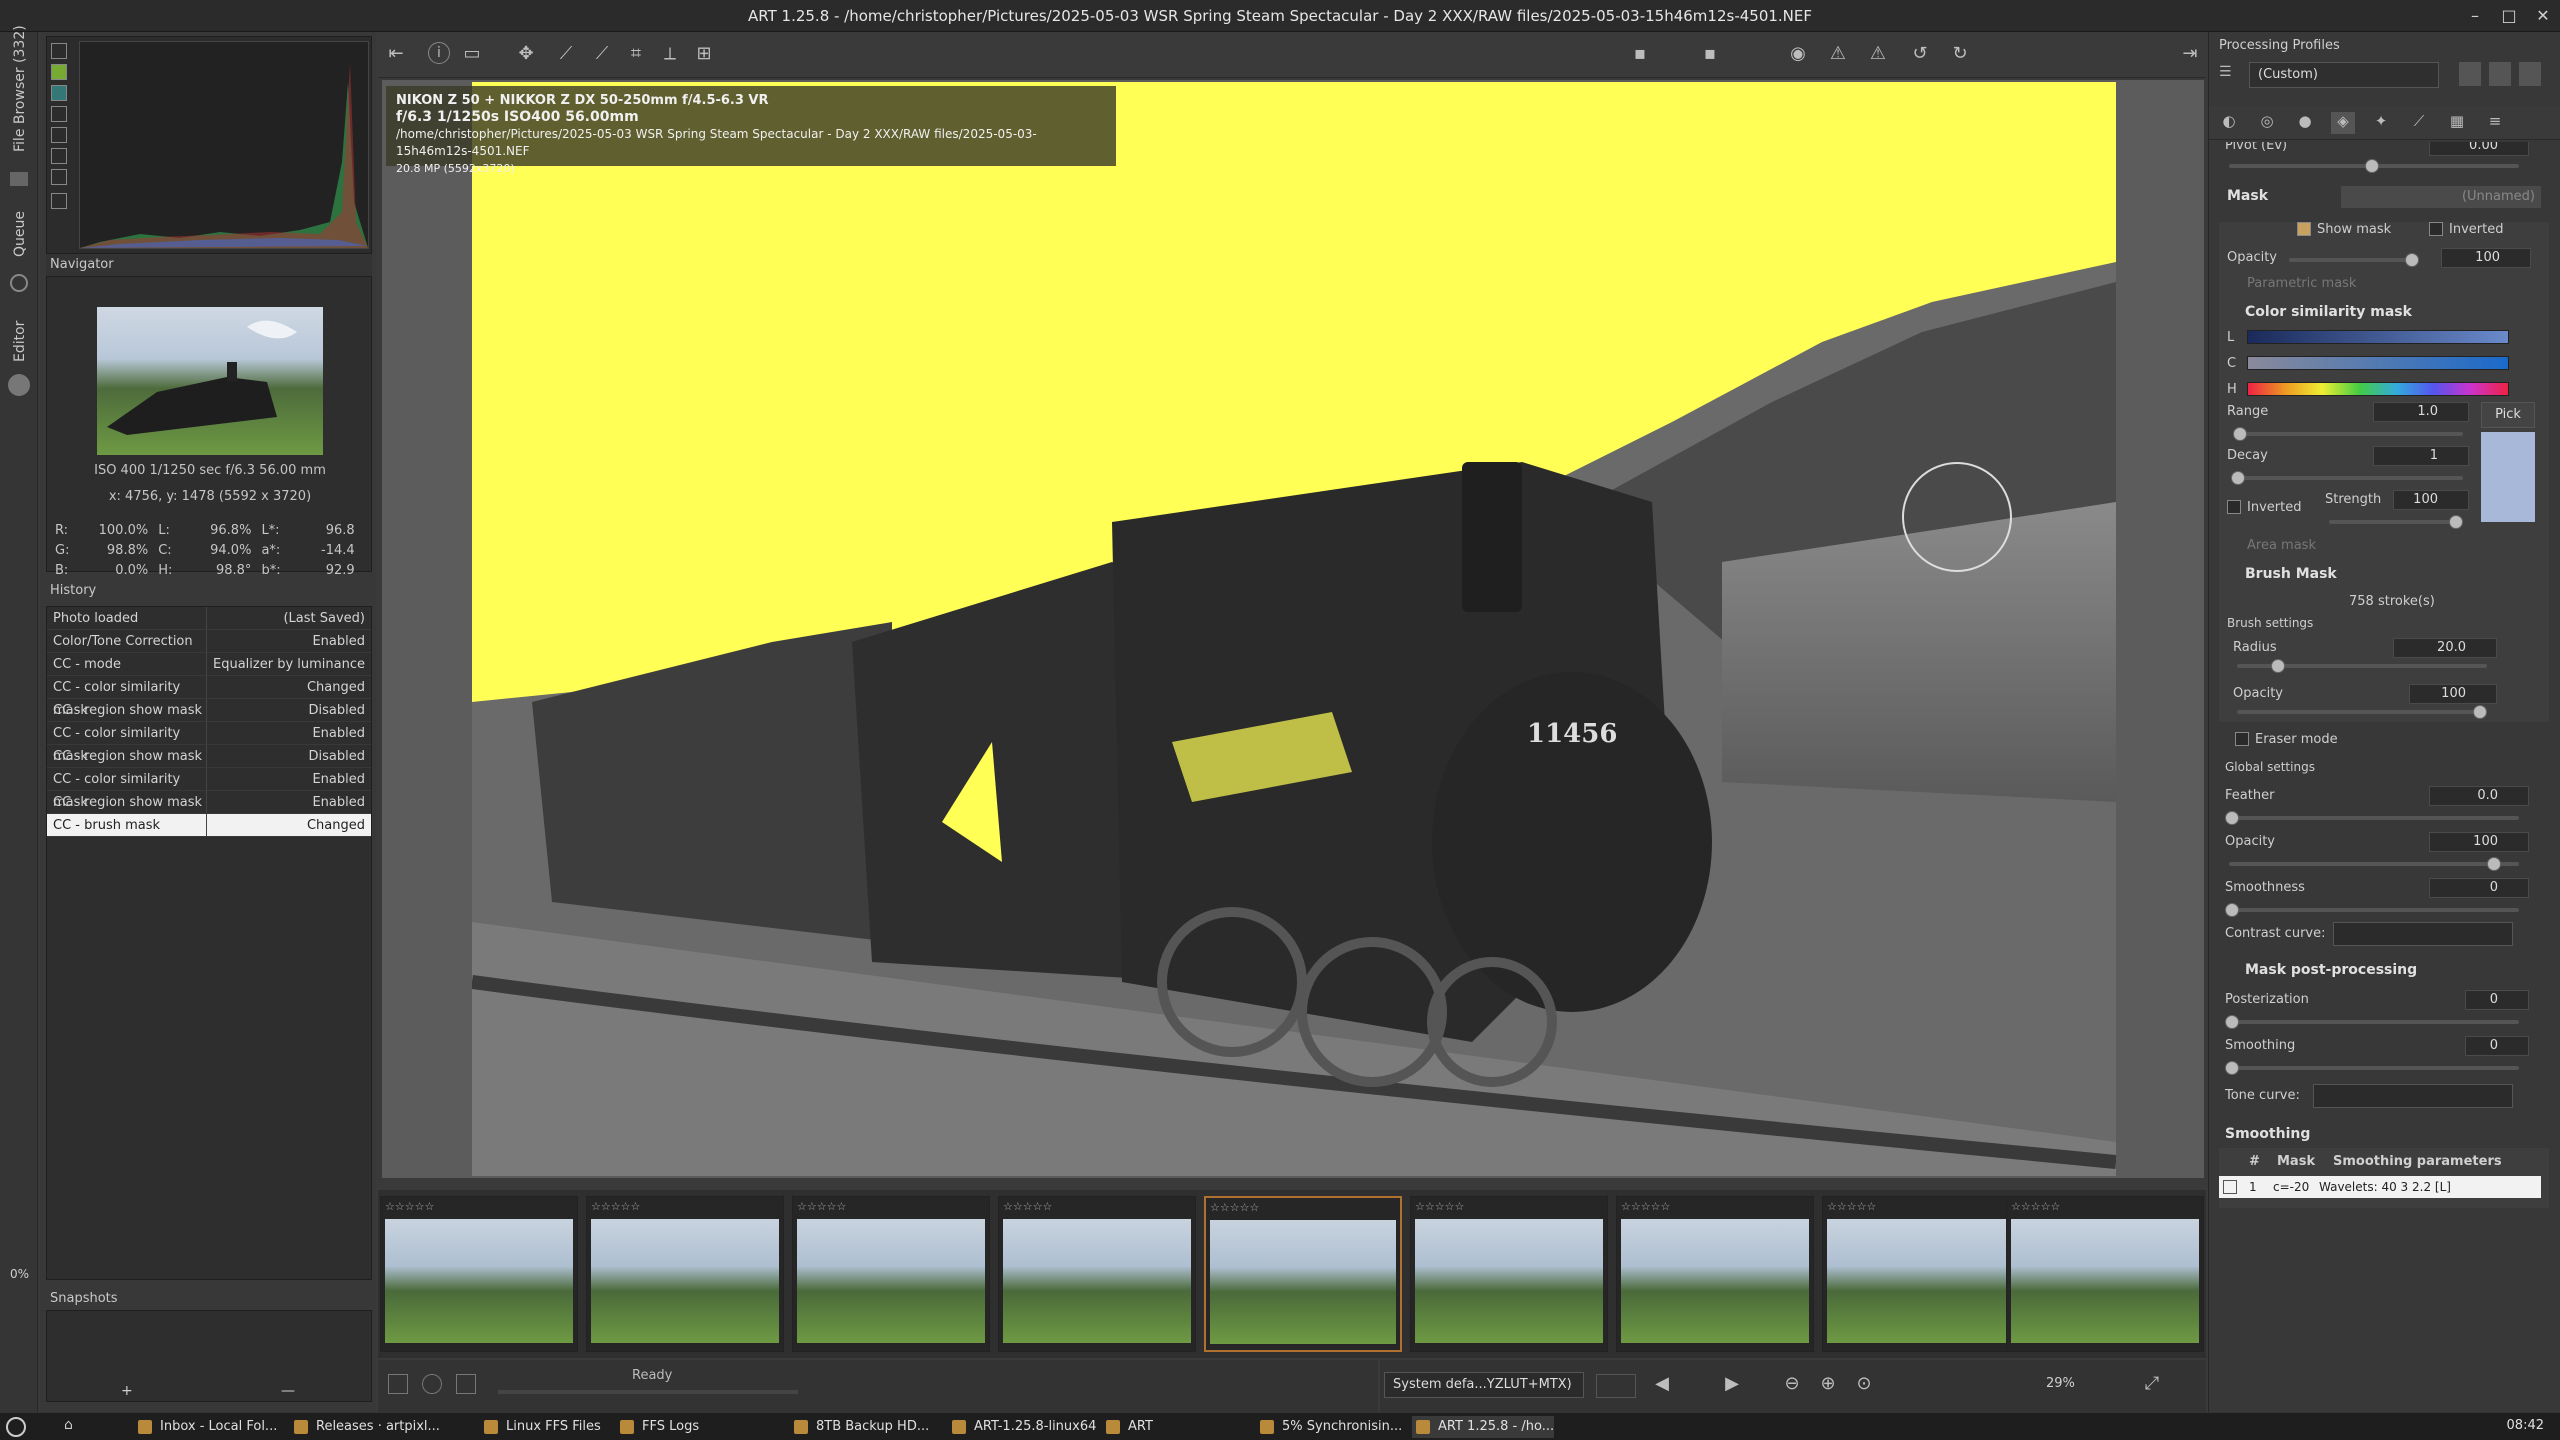  I want to click on taskbar-item: ART-1.25.8-linux64, so click(1022, 1427).